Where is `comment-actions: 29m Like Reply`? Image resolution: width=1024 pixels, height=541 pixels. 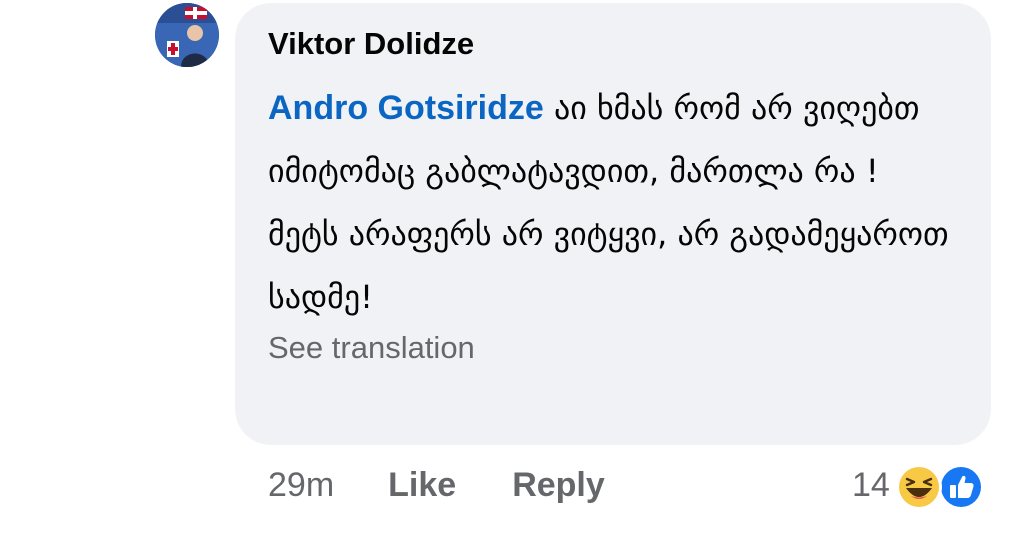 comment-actions: 29m Like Reply is located at coordinates (436, 485).